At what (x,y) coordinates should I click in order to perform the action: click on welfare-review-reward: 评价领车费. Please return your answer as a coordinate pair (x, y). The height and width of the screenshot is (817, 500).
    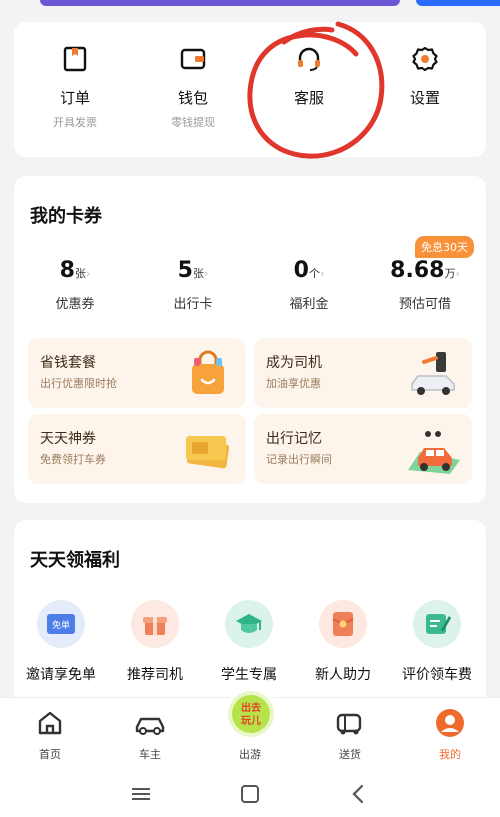
    Looking at the image, I should click on (437, 642).